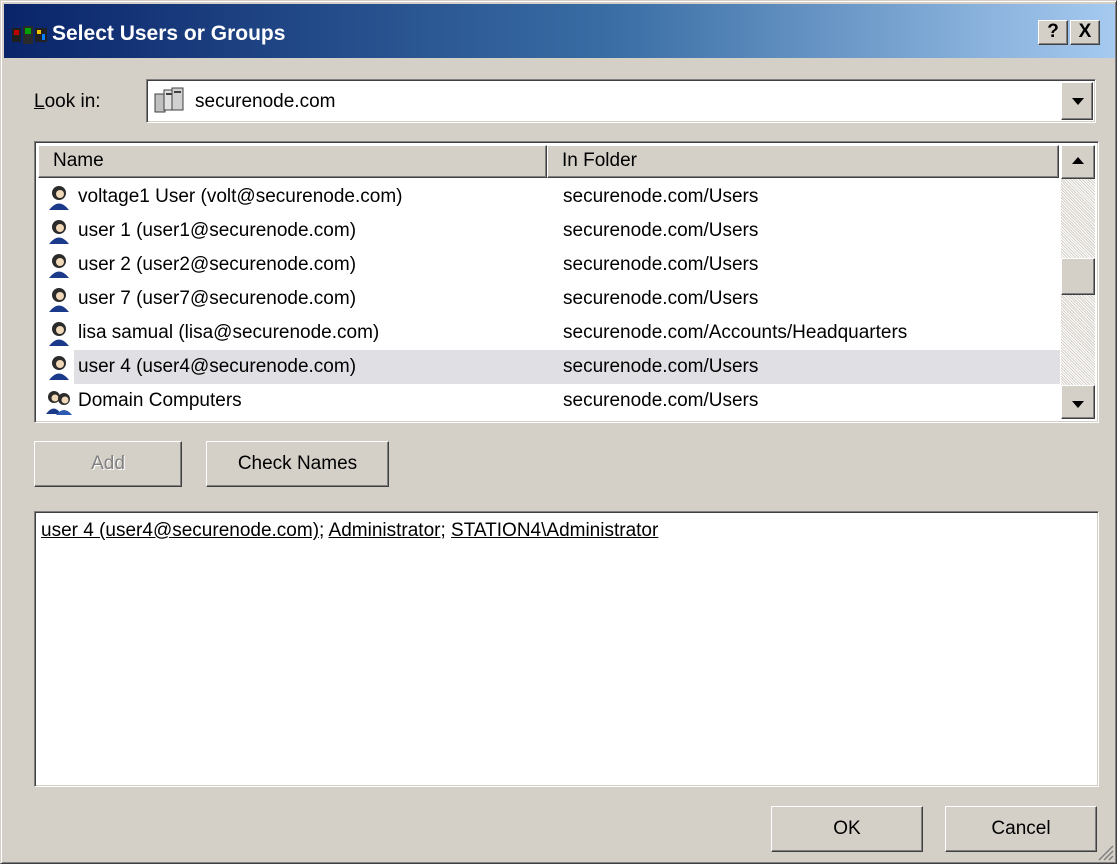 The width and height of the screenshot is (1117, 864). Describe the element at coordinates (160, 400) in the screenshot. I see `row-name: Domain Computers` at that location.